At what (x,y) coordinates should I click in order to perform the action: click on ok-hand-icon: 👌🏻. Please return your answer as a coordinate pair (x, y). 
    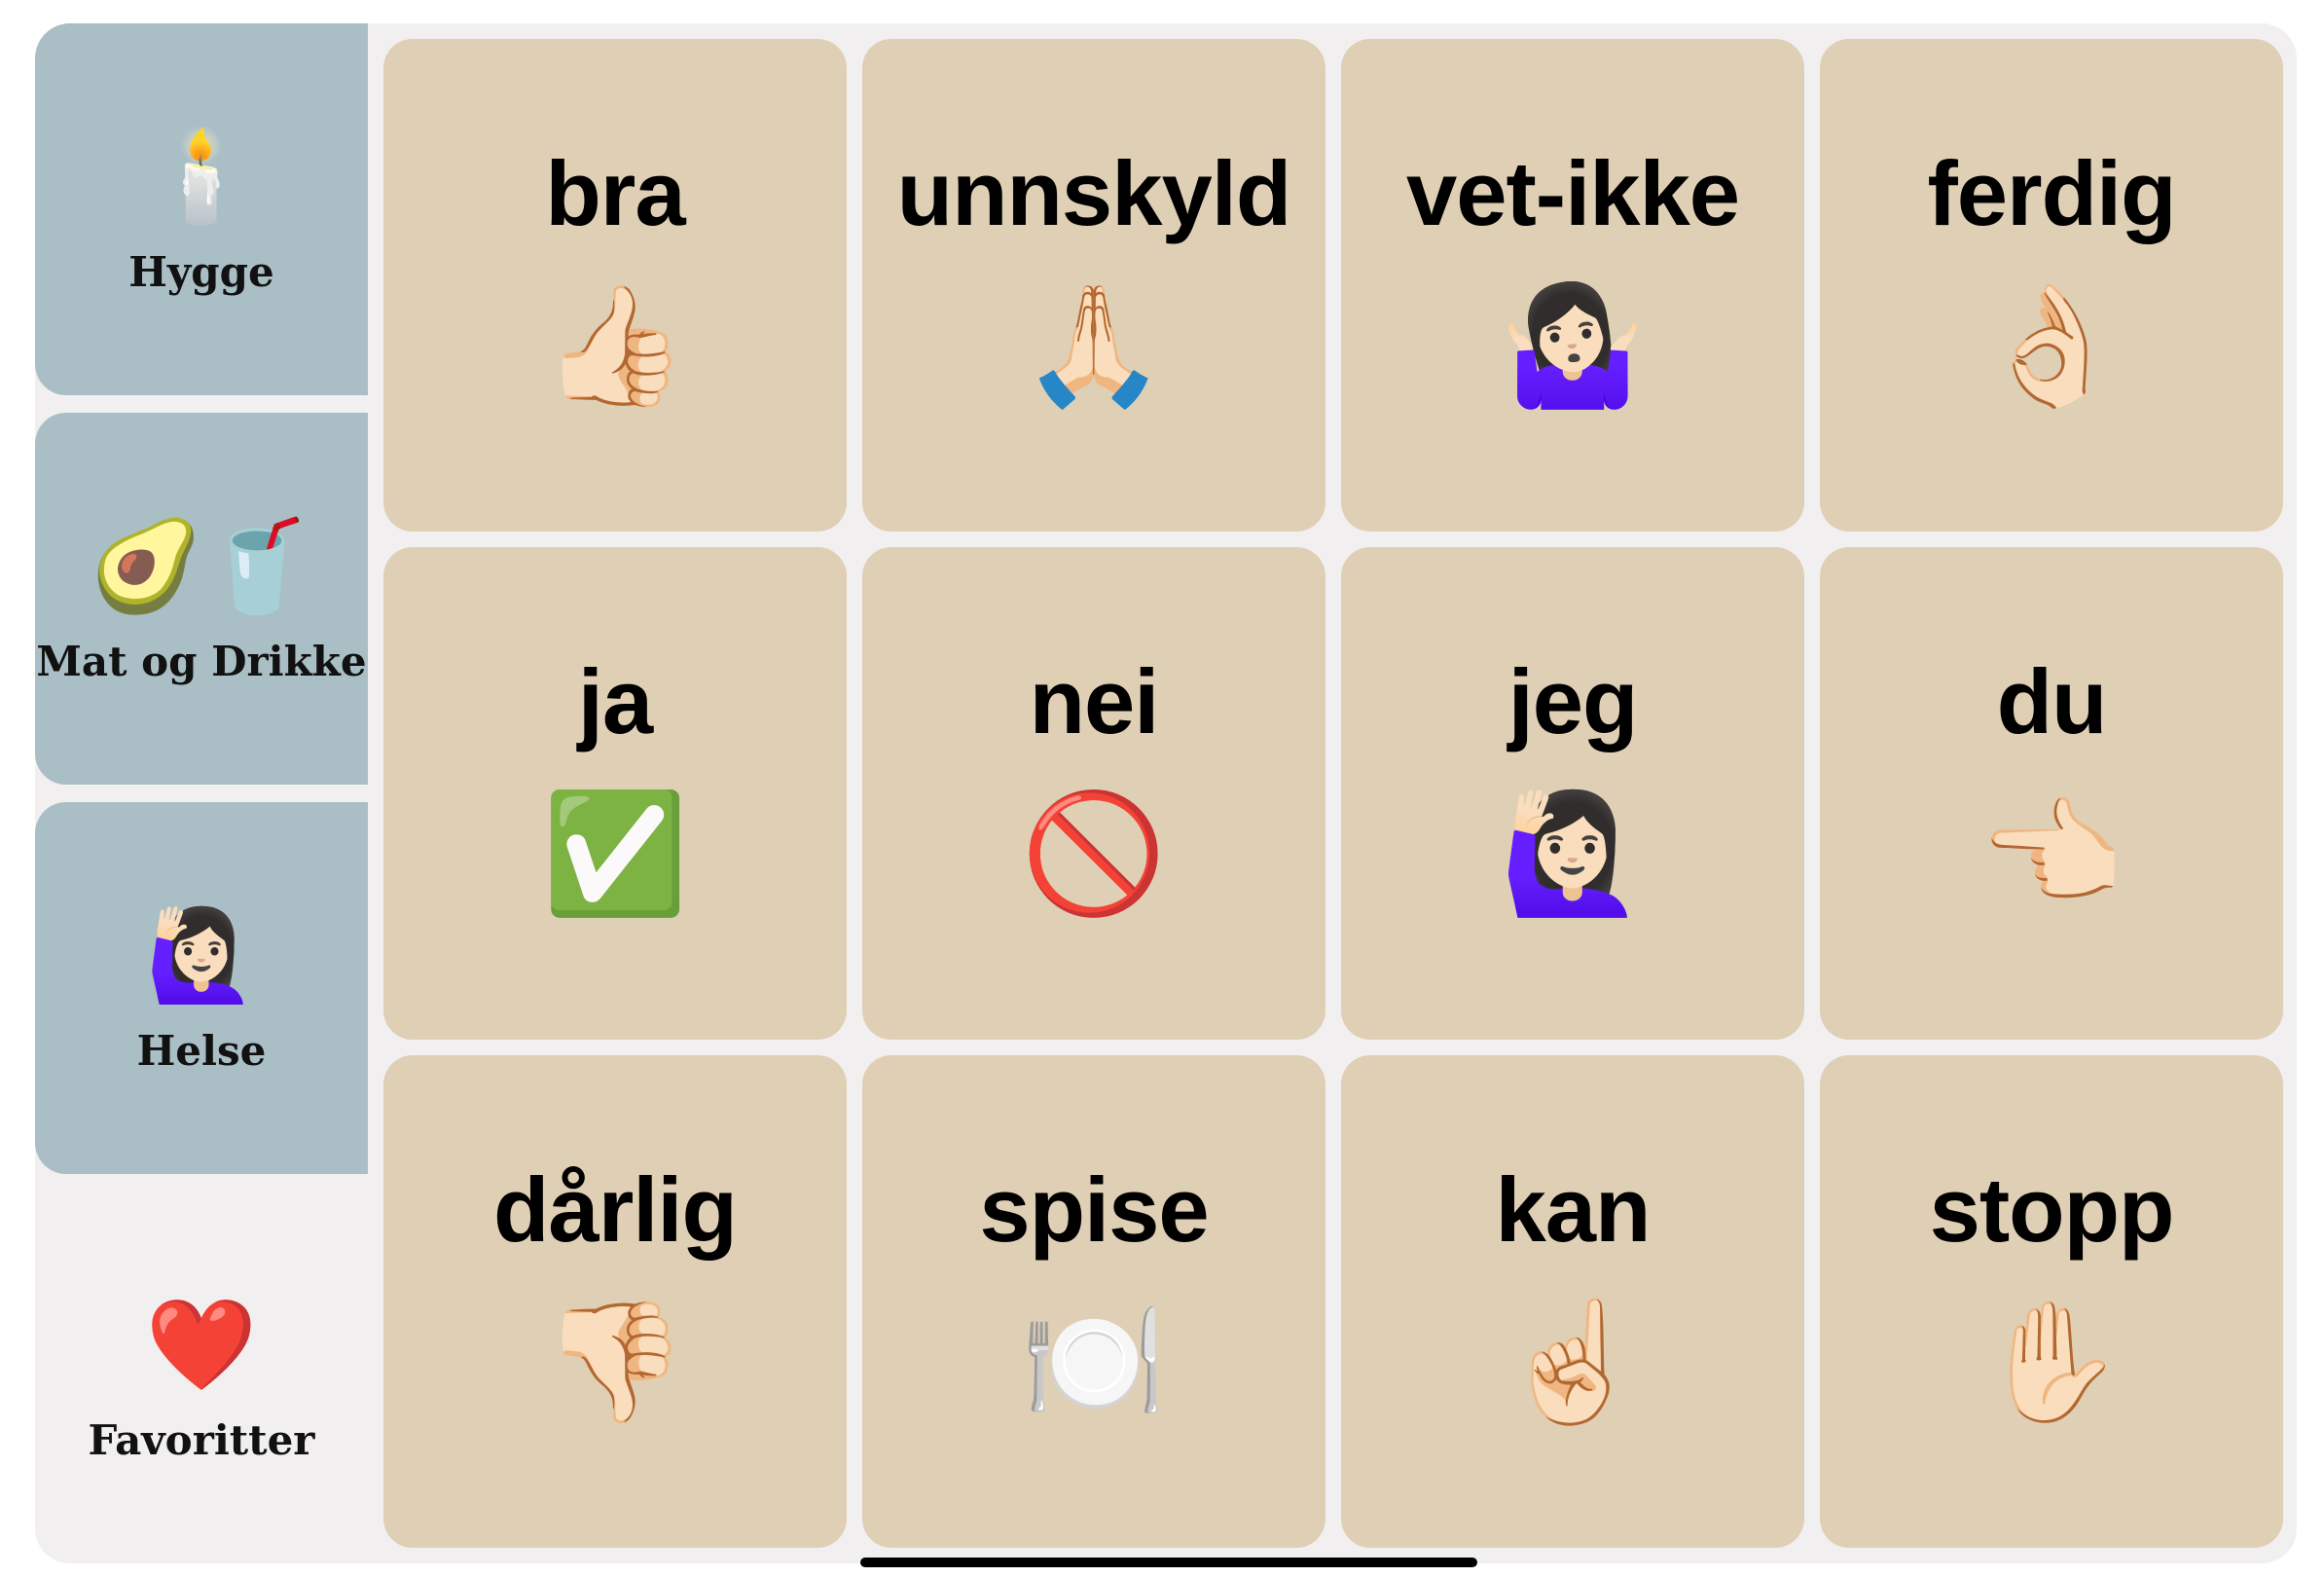
    Looking at the image, I should click on (2051, 346).